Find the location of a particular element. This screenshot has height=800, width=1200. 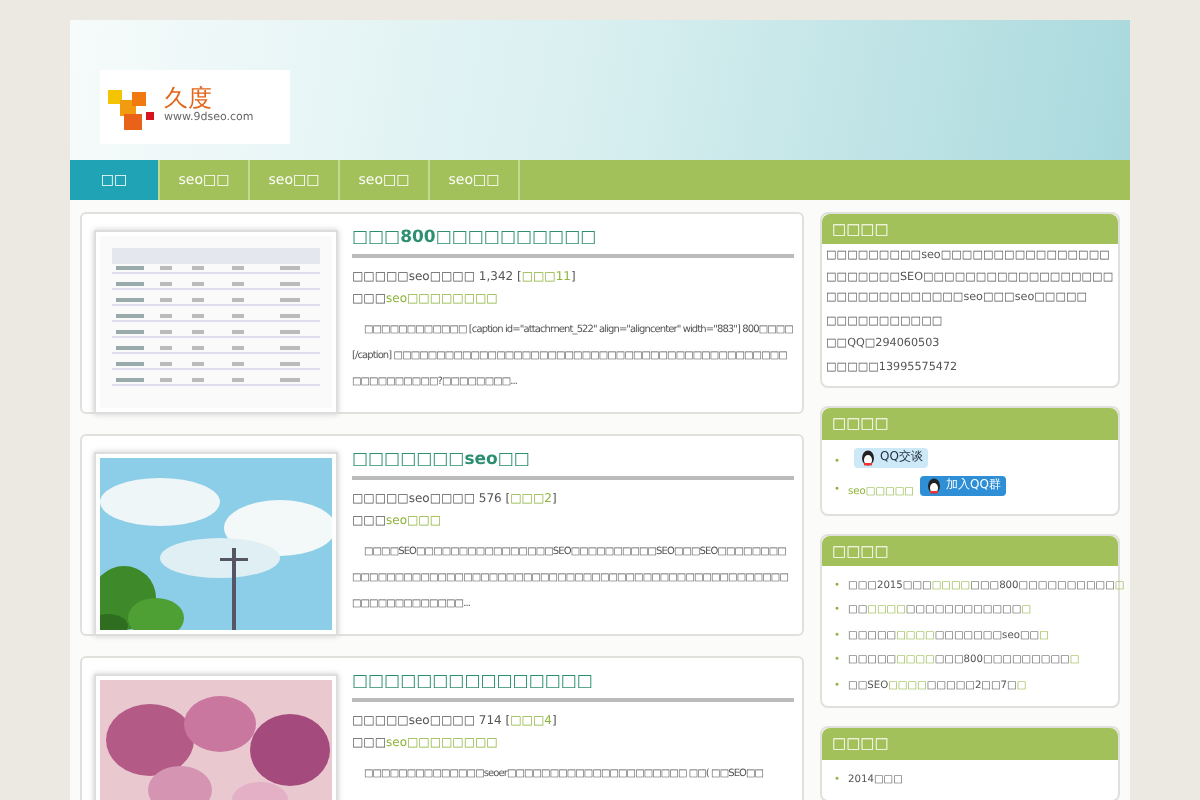

post-title: □□□800□□□□□□□□□□ is located at coordinates (573, 242).